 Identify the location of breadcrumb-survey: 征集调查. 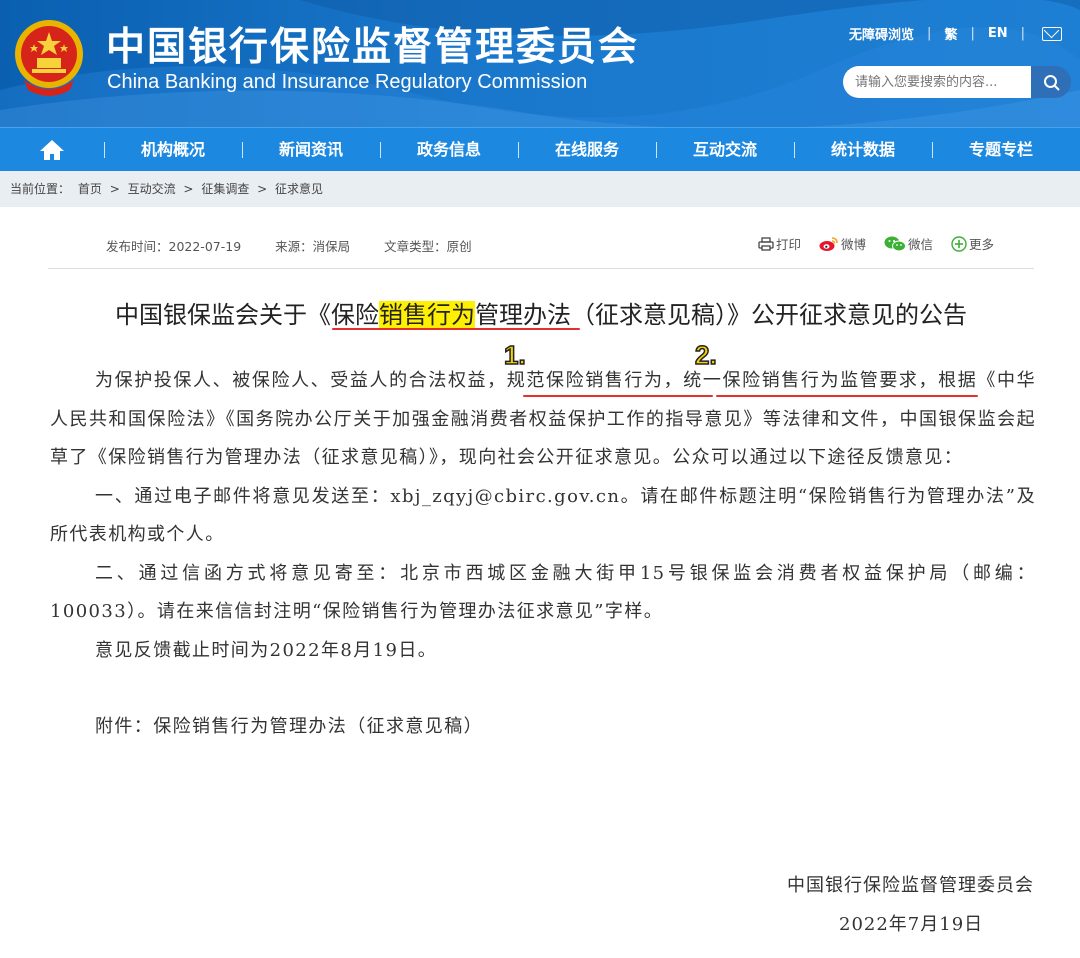
(225, 189).